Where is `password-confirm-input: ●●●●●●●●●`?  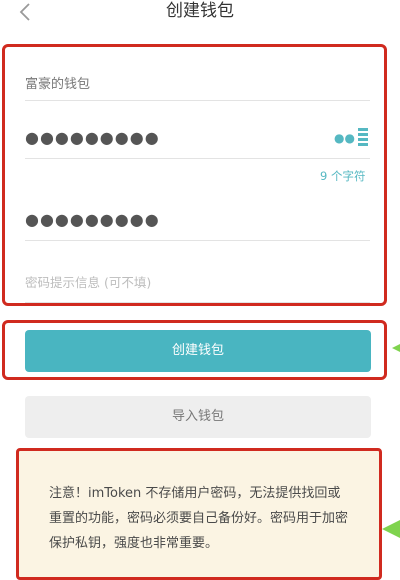
password-confirm-input: ●●●●●●●●● is located at coordinates (197, 220).